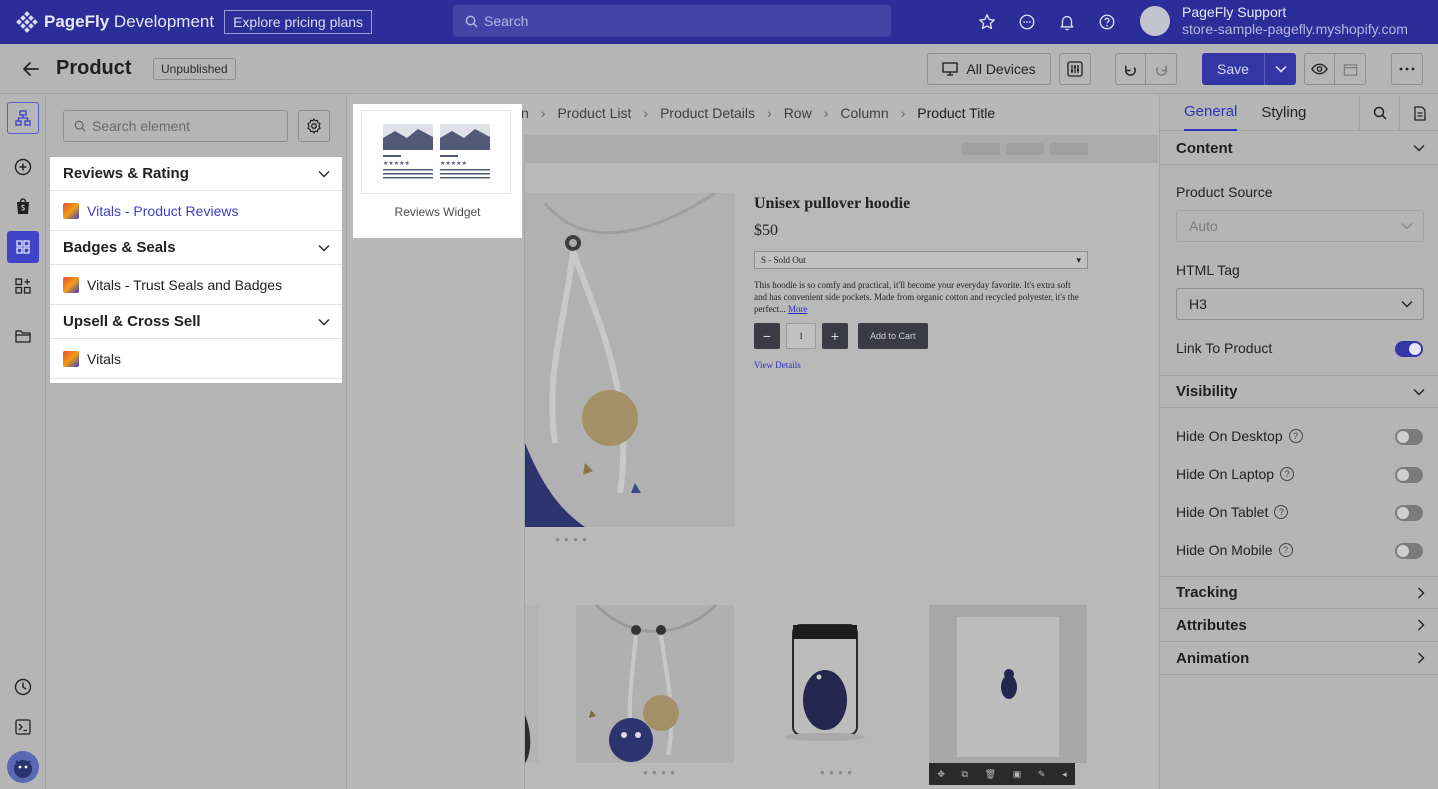  Describe the element at coordinates (23, 767) in the screenshot. I see `rail-profile-avatar` at that location.